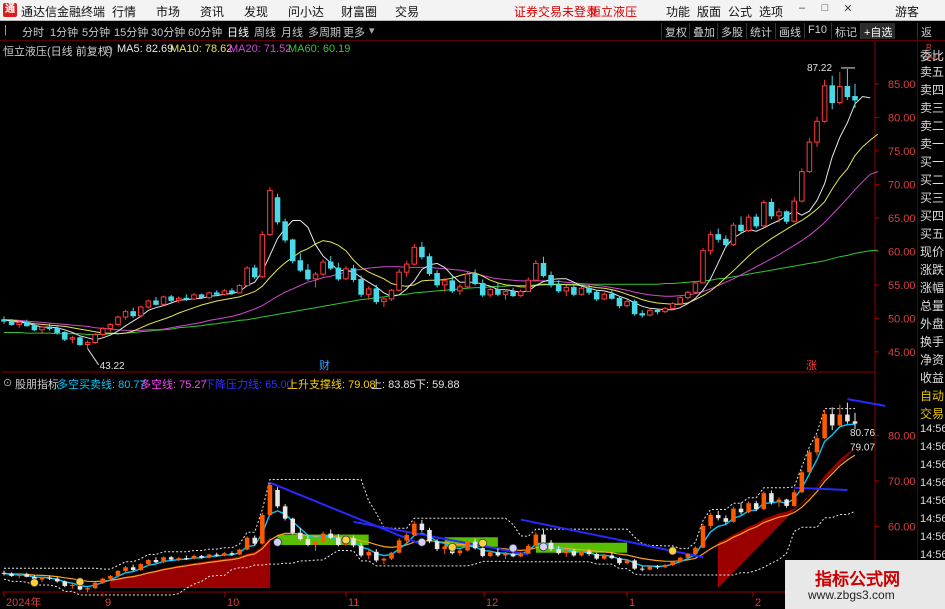 The image size is (945, 609). I want to click on panel-item-2: 卖四, so click(932, 90).